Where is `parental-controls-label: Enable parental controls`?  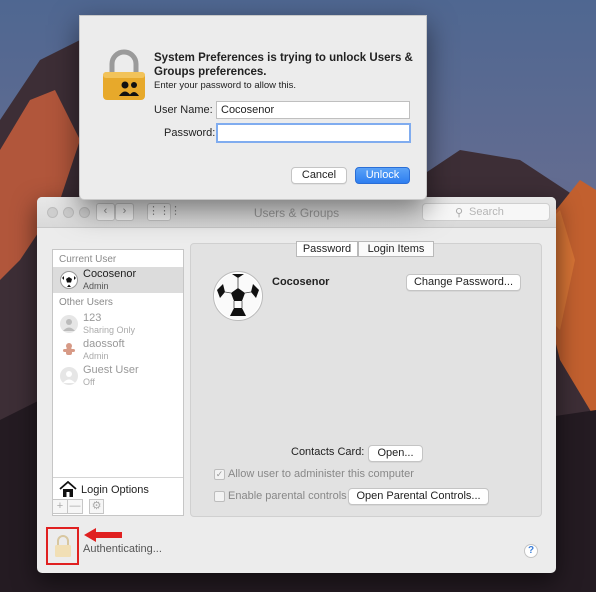 parental-controls-label: Enable parental controls is located at coordinates (287, 496).